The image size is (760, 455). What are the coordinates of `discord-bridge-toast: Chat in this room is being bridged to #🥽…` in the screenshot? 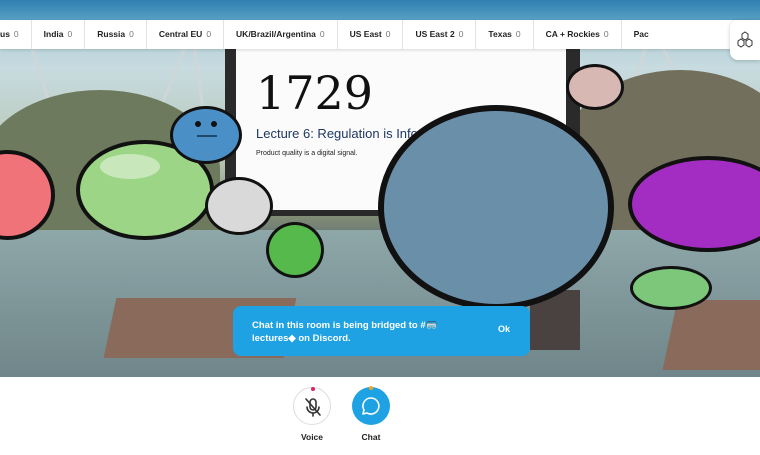 It's located at (381, 331).